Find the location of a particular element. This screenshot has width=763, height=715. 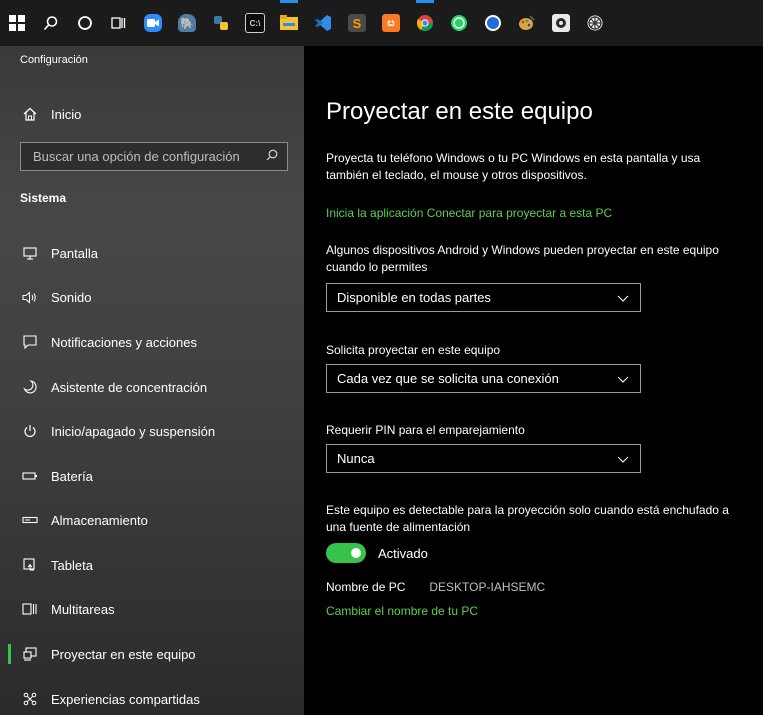

pin-label: Requerir PIN para el emparejamiento is located at coordinates (425, 430).